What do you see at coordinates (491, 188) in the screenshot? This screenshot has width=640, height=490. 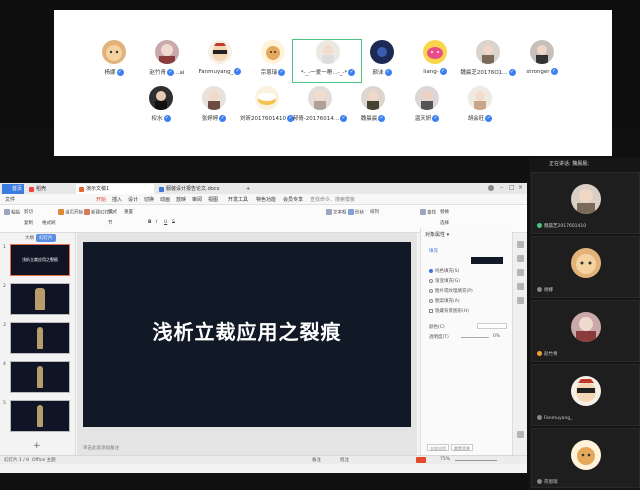 I see `user-avatar-icon` at bounding box center [491, 188].